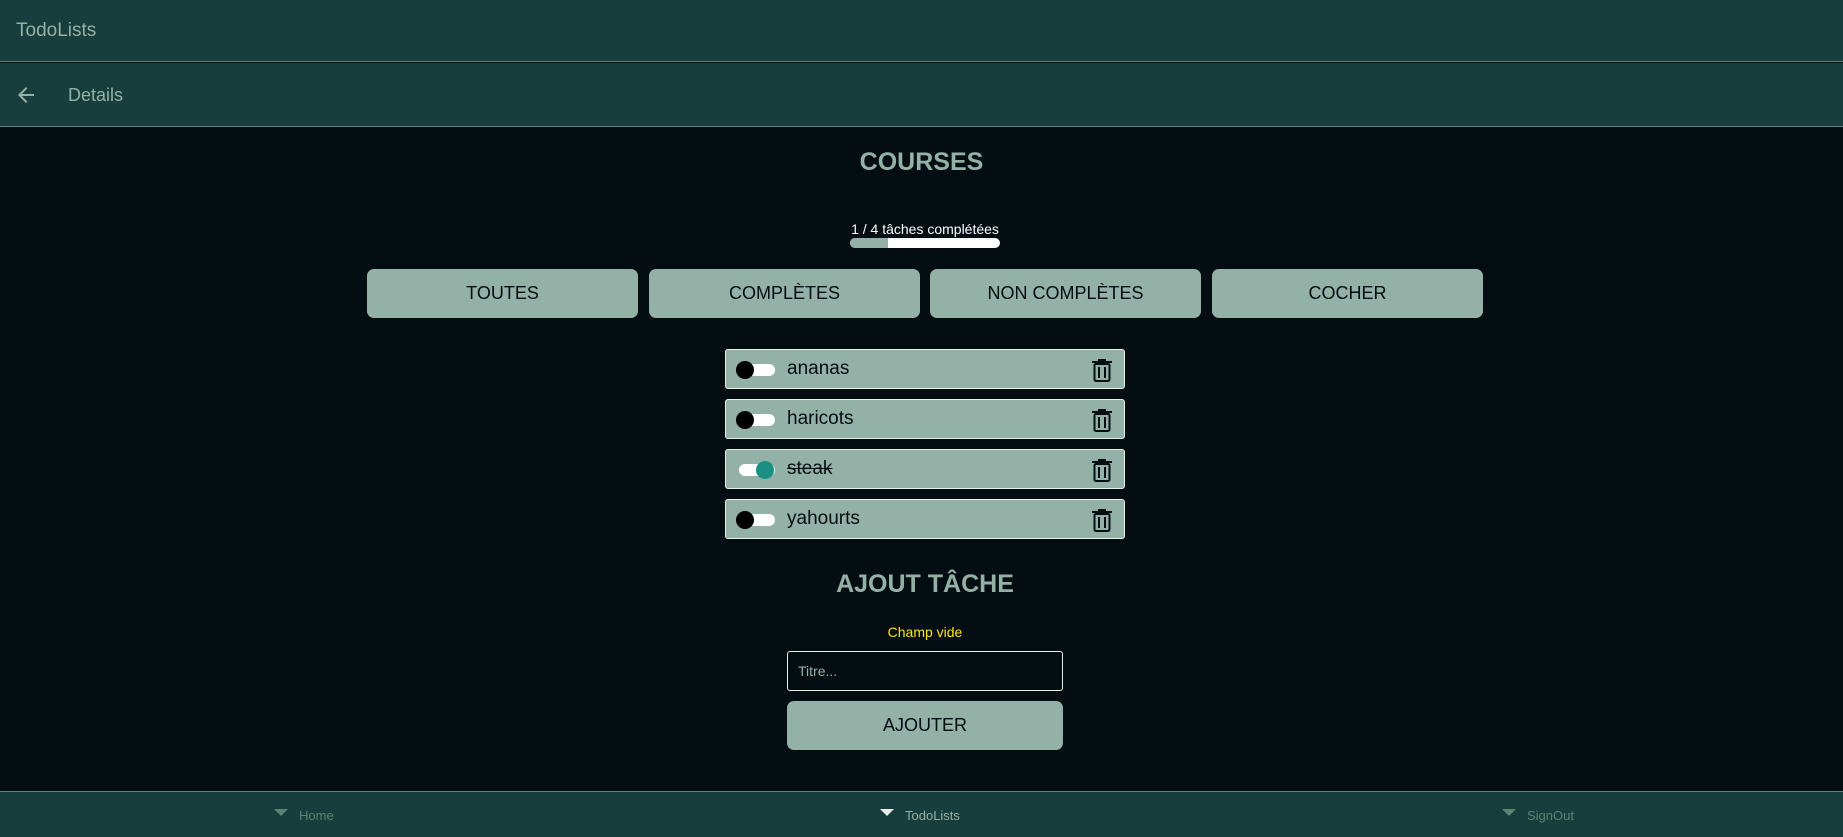  What do you see at coordinates (56, 30) in the screenshot?
I see `app-title: TodoLists` at bounding box center [56, 30].